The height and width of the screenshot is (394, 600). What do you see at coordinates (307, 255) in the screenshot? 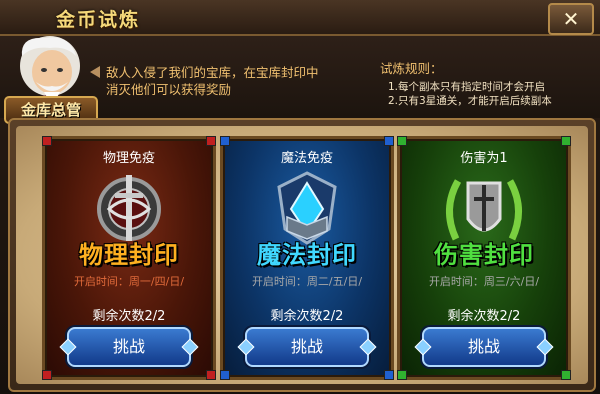
I see `seal-name: 魔法封印` at bounding box center [307, 255].